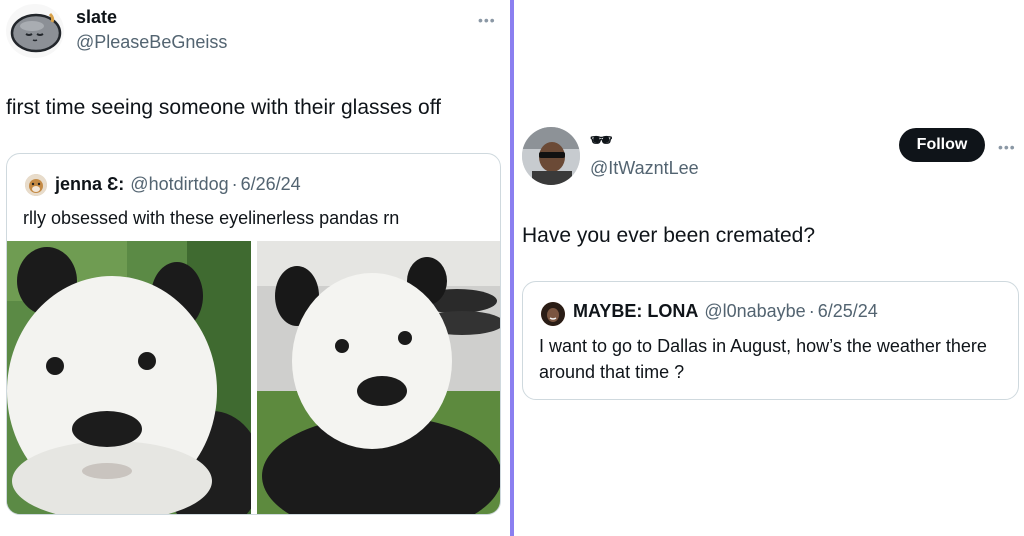 This screenshot has height=536, width=1024. What do you see at coordinates (635, 311) in the screenshot?
I see `quote-author-name: MAYBE: LONA` at bounding box center [635, 311].